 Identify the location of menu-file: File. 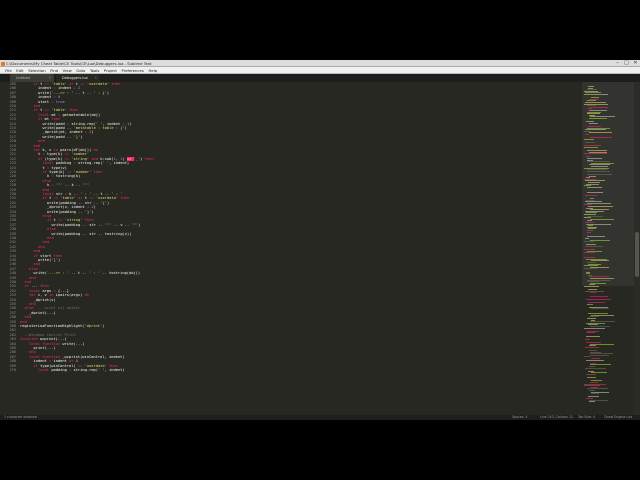
(8, 70).